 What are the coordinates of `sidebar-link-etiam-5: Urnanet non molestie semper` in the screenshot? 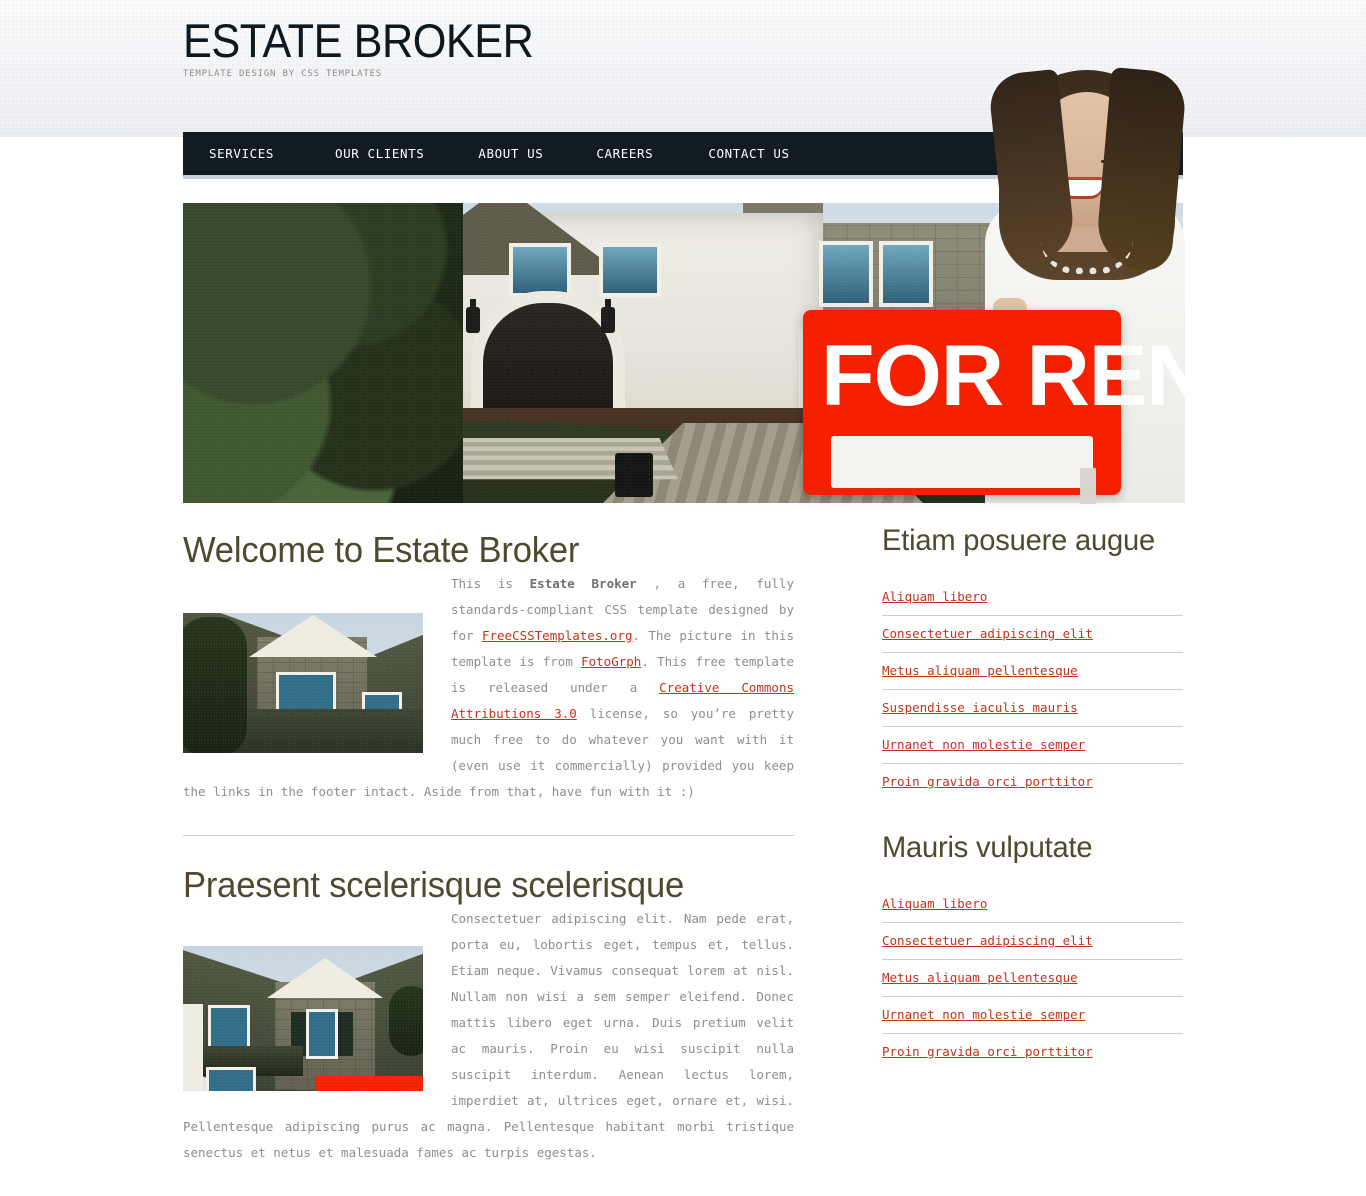 It's located at (1032, 745).